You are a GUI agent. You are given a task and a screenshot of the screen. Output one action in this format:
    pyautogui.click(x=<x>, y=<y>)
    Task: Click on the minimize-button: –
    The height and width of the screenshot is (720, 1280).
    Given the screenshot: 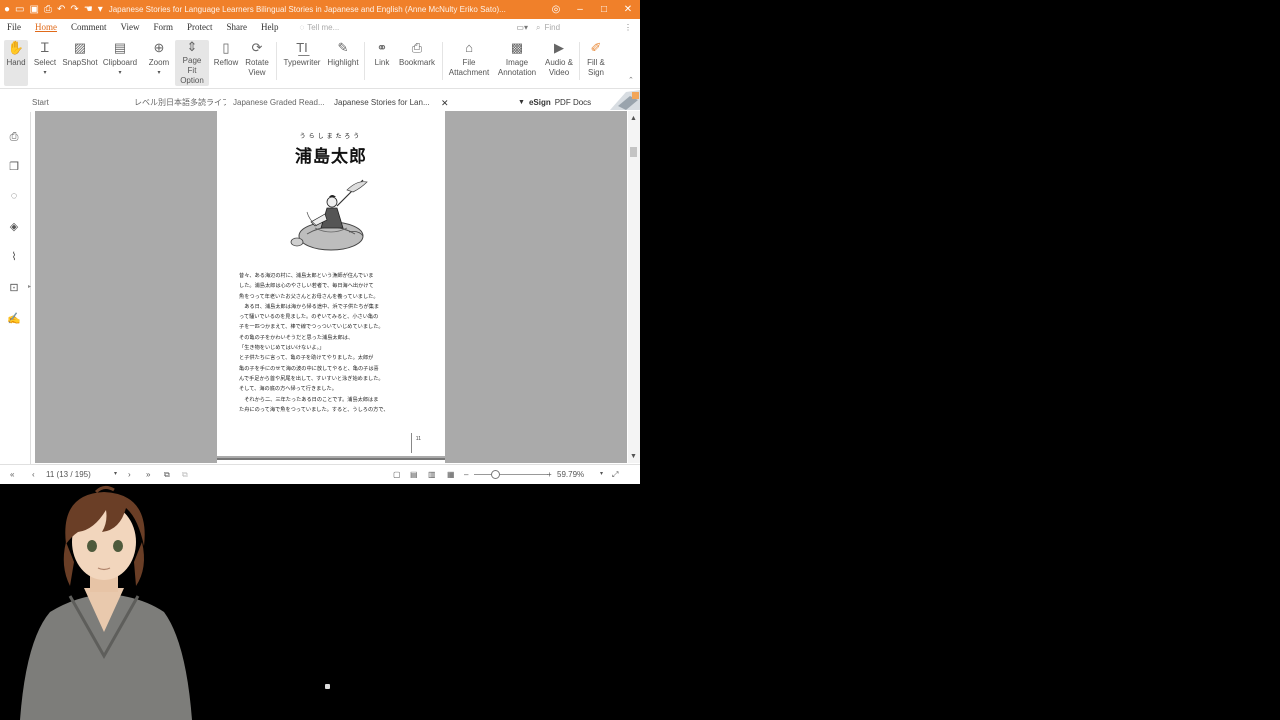 What is the action you would take?
    pyautogui.click(x=580, y=9)
    